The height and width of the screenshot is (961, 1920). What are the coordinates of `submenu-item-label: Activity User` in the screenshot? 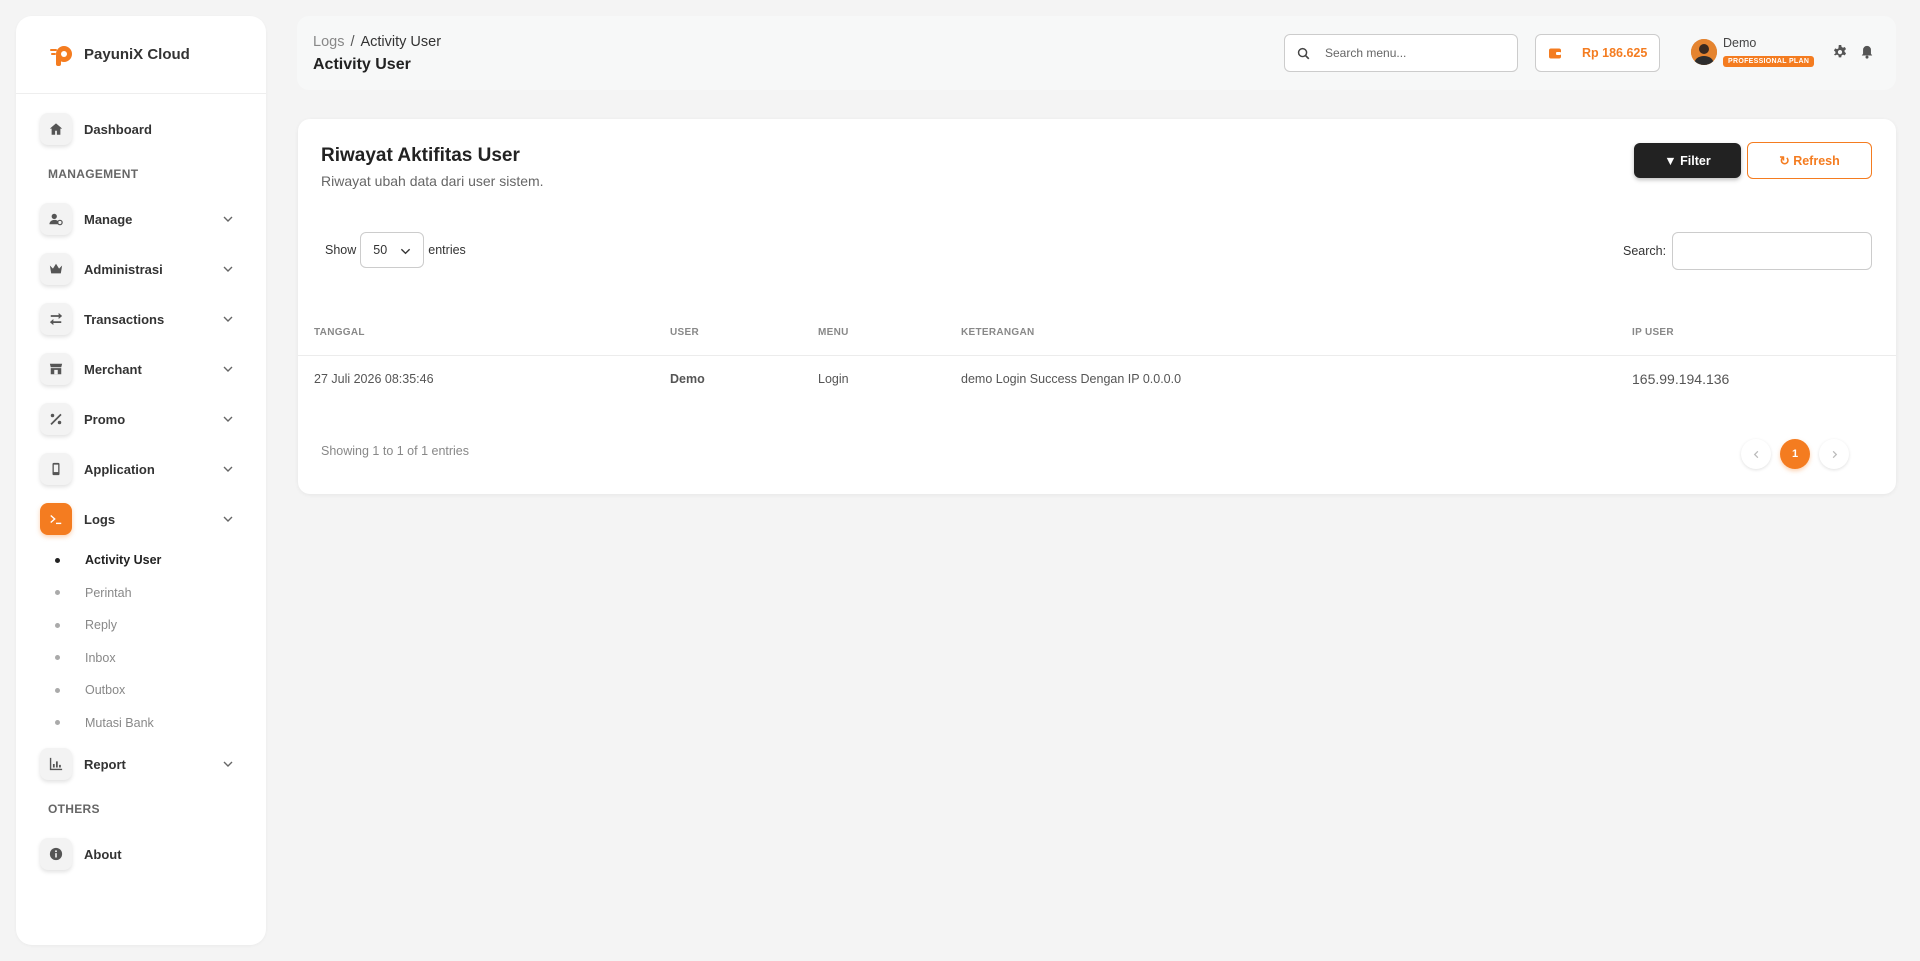 It's located at (123, 560).